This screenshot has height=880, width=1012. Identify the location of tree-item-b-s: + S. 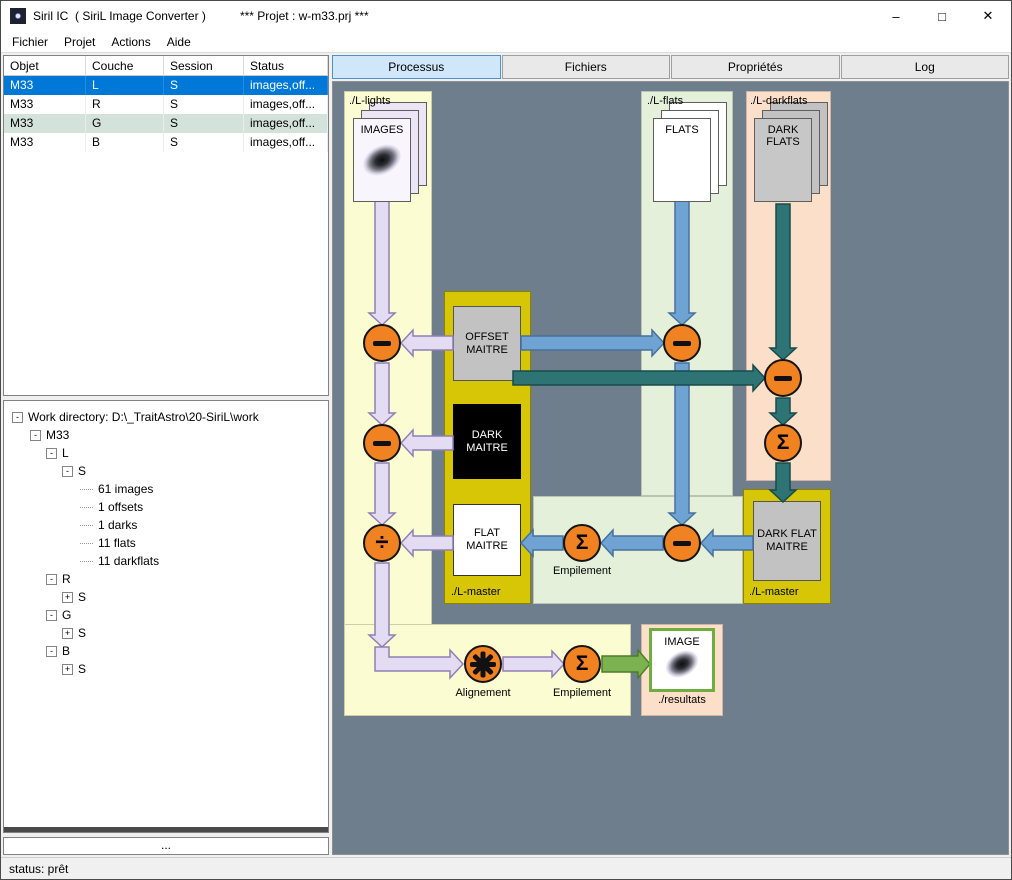
(168, 669).